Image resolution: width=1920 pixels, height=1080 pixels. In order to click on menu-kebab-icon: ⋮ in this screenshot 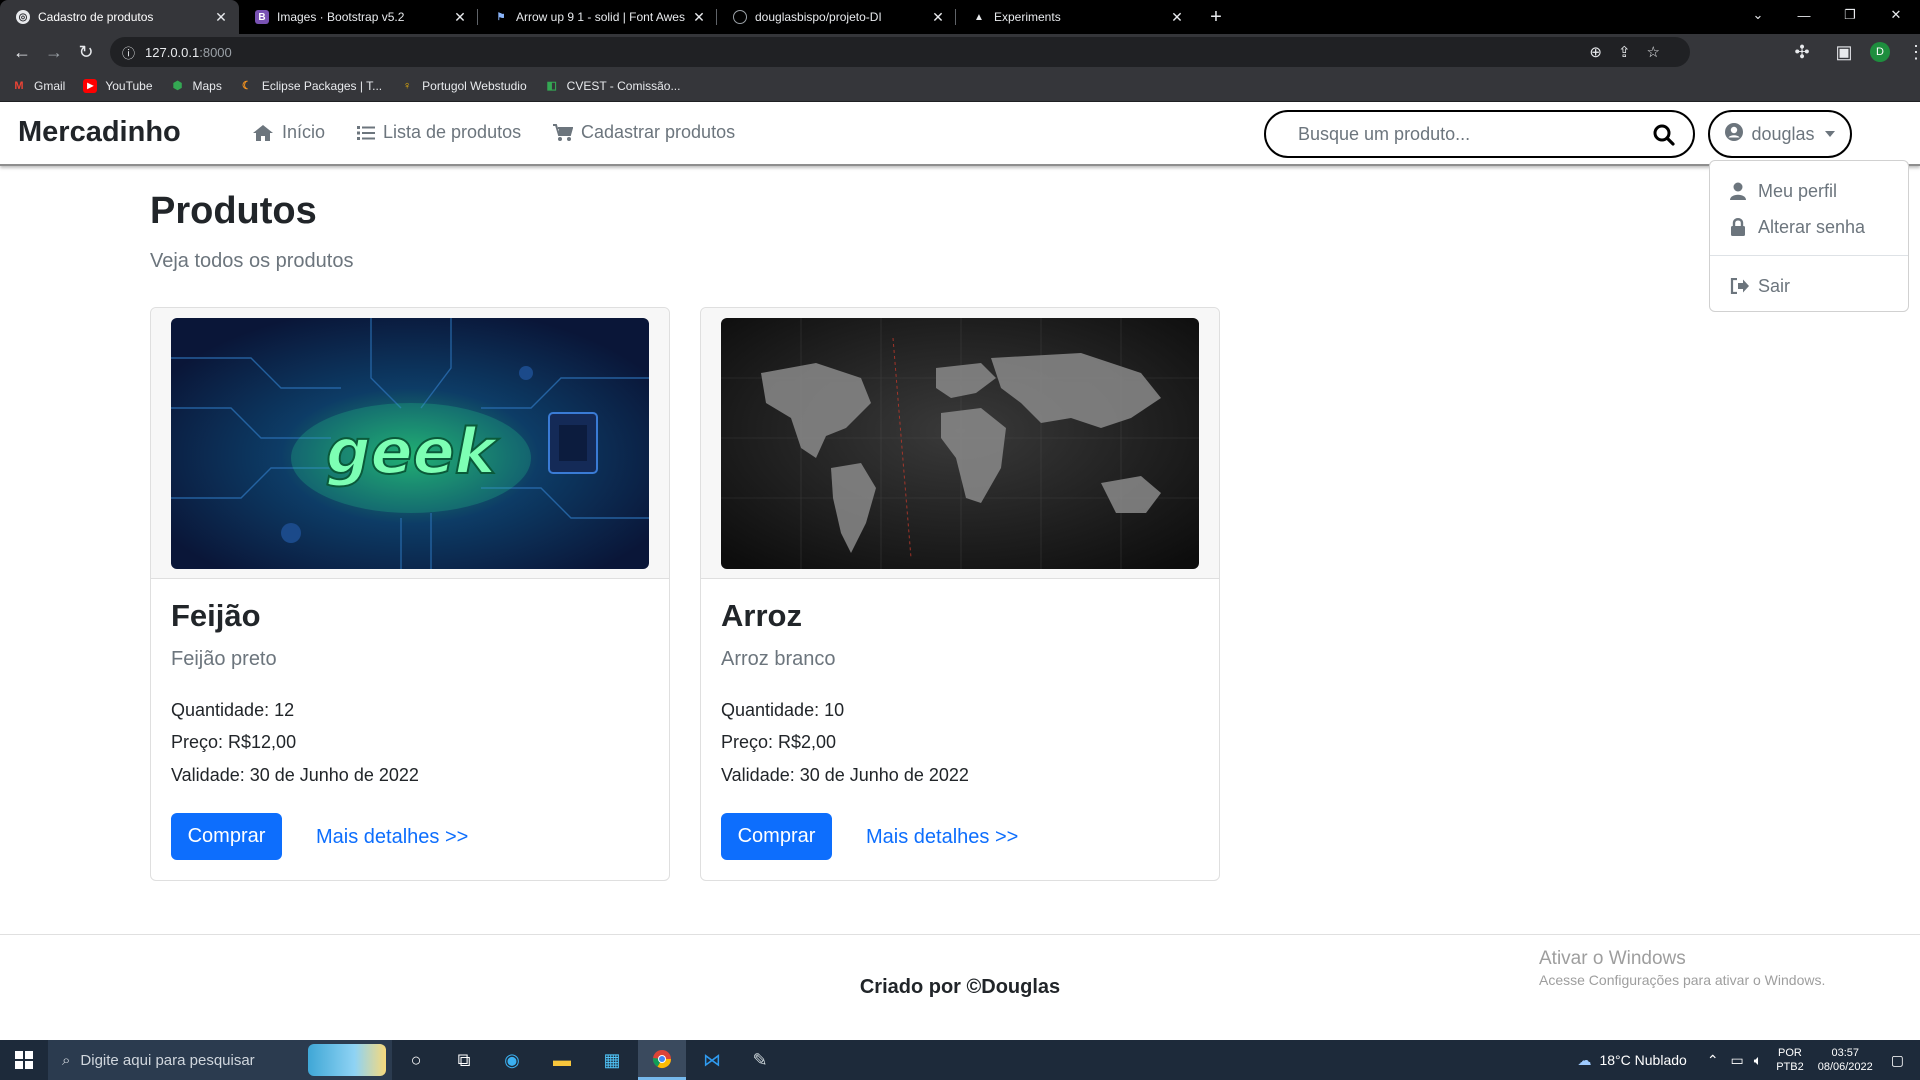, I will do `click(1910, 52)`.